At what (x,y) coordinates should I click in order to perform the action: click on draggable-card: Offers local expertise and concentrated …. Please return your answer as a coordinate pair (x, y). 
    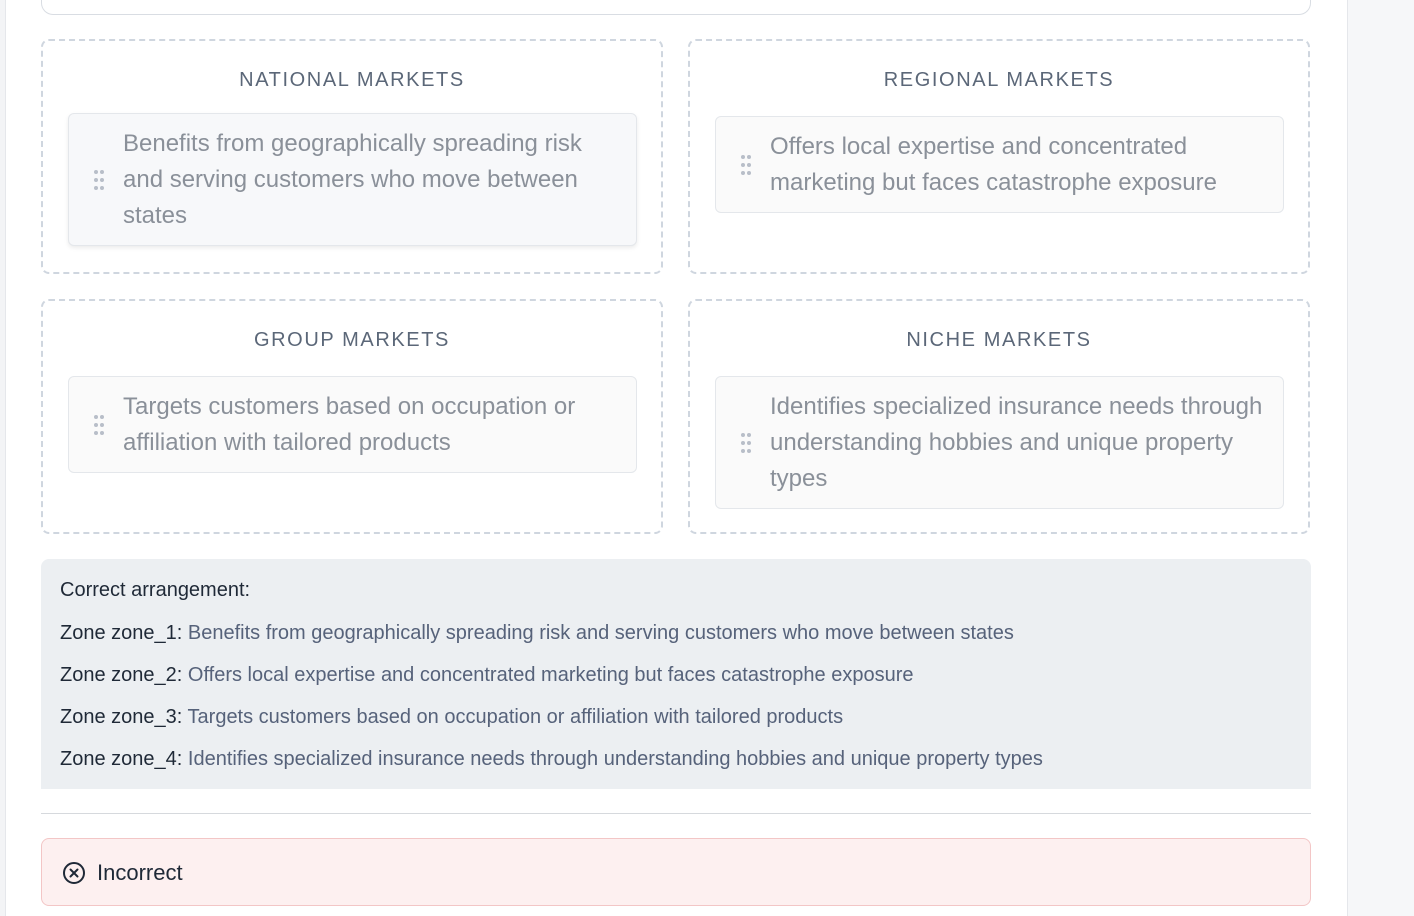
    Looking at the image, I should click on (999, 164).